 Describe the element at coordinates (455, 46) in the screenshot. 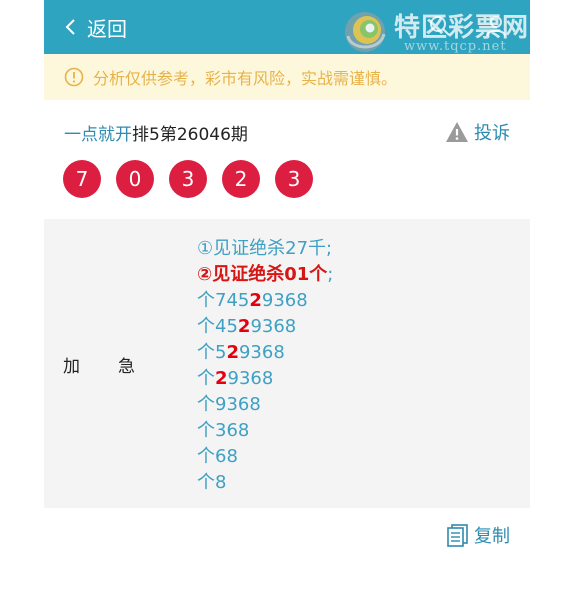

I see `logo-url: www.tqcp.net` at that location.